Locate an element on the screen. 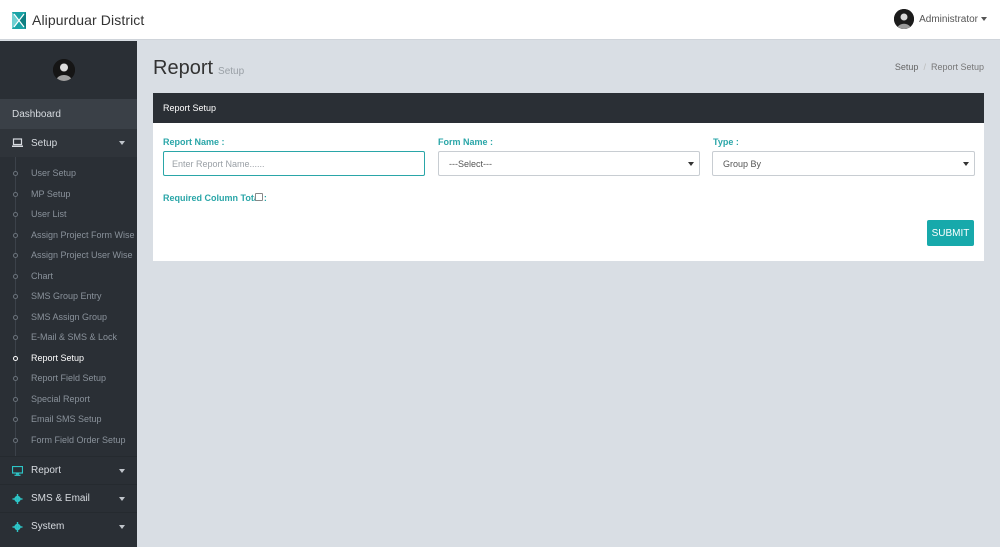 The image size is (1000, 547). report-name-label: Report Name : is located at coordinates (194, 142).